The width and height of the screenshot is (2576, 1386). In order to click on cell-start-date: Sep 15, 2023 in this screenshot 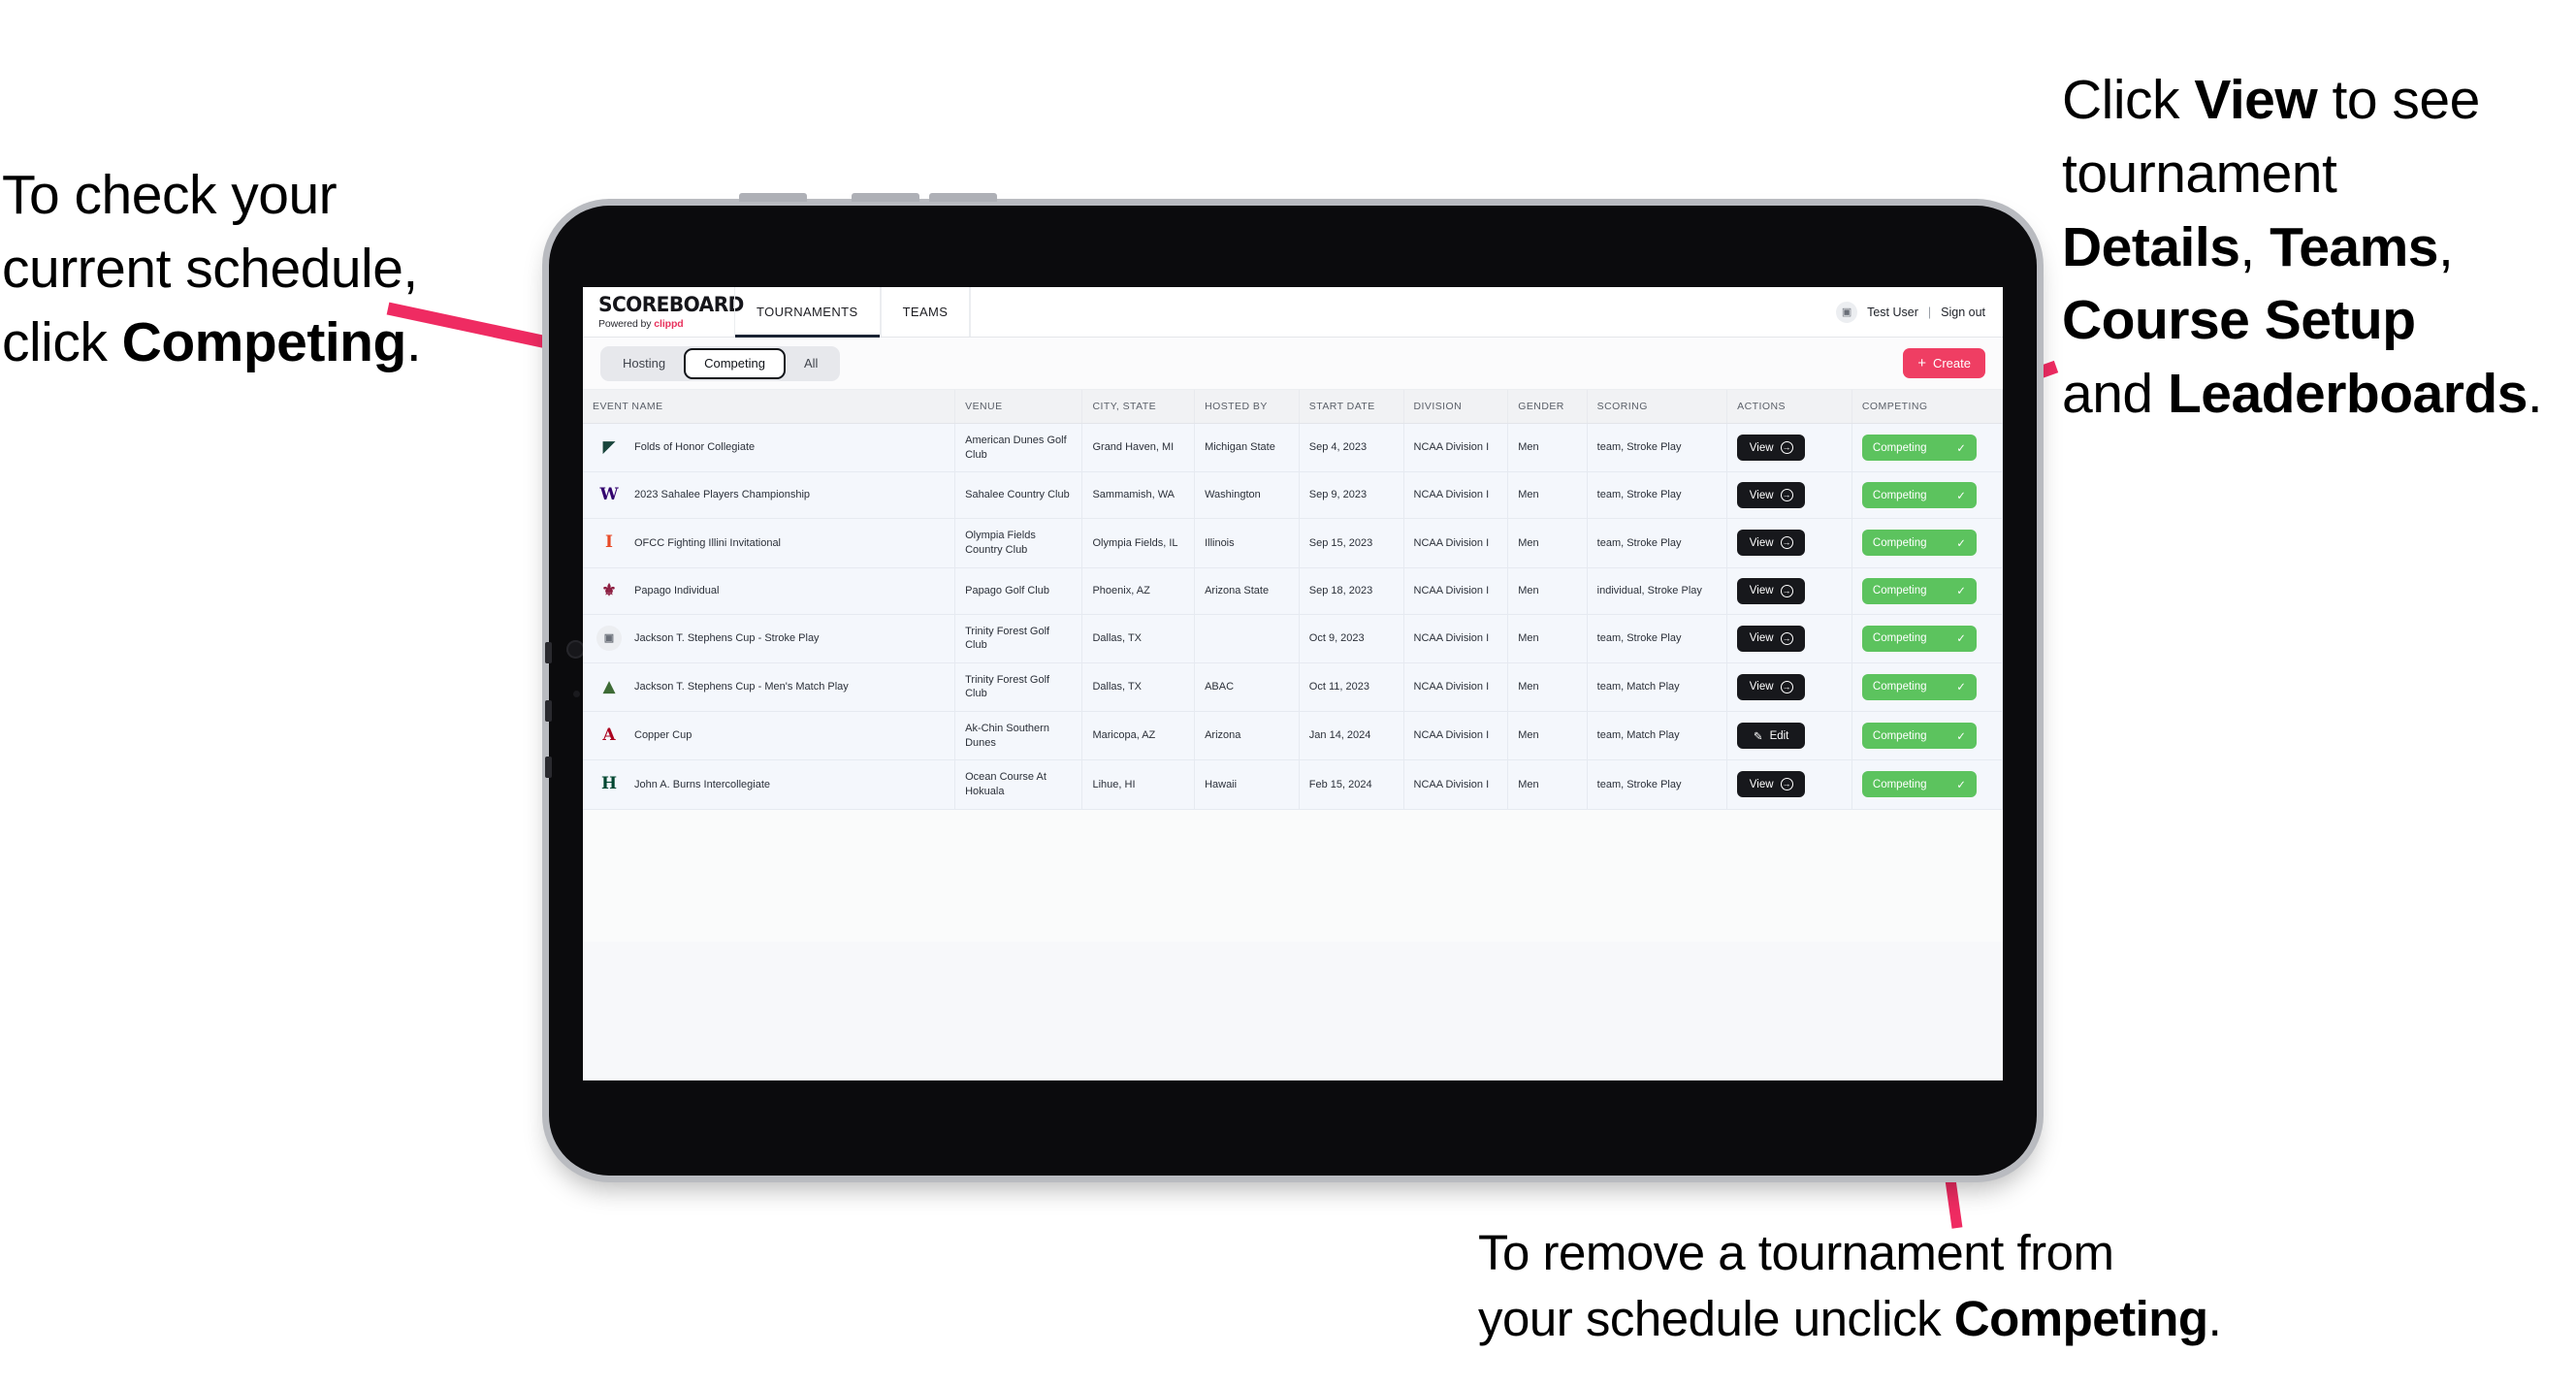, I will do `click(1351, 543)`.